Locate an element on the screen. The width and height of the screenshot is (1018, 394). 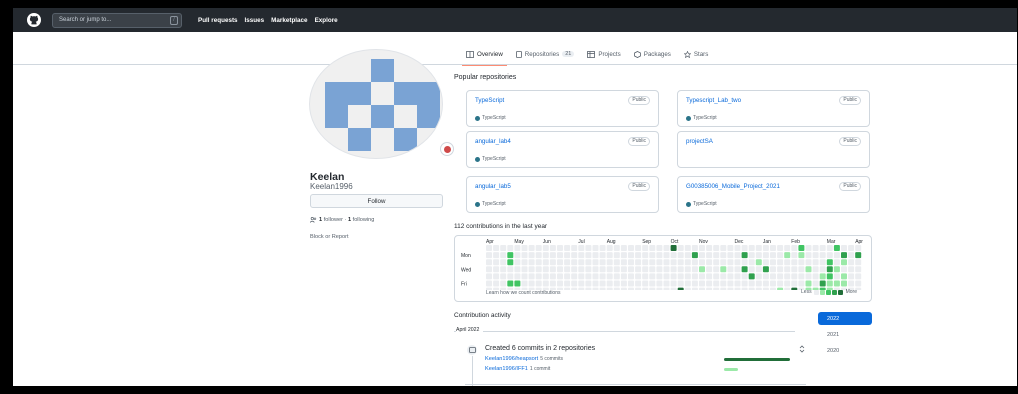
repo-link: TypeScript is located at coordinates (489, 100).